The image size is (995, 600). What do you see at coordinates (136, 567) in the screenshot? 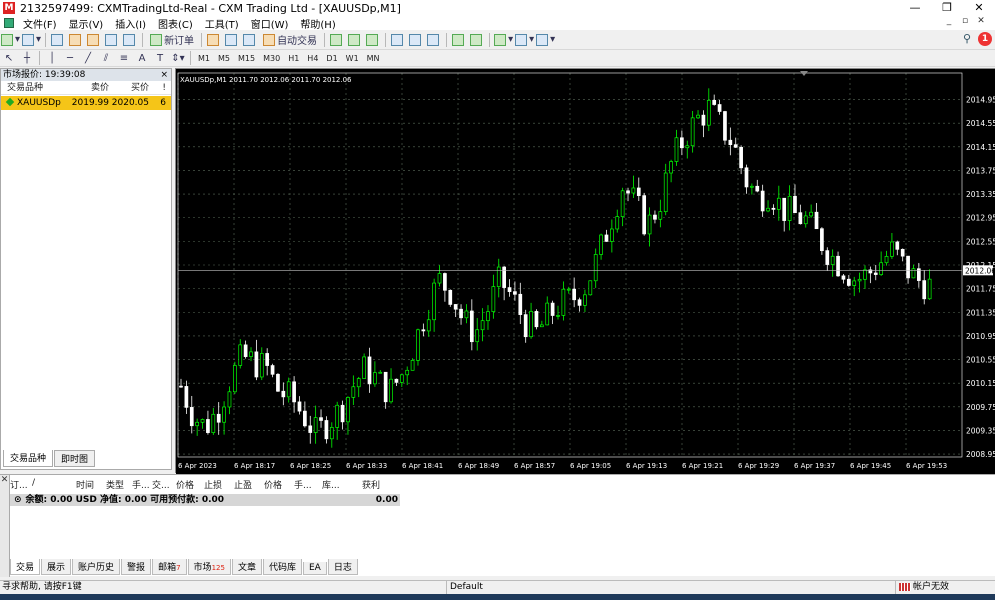
I see `tab-alerts: 警报` at bounding box center [136, 567].